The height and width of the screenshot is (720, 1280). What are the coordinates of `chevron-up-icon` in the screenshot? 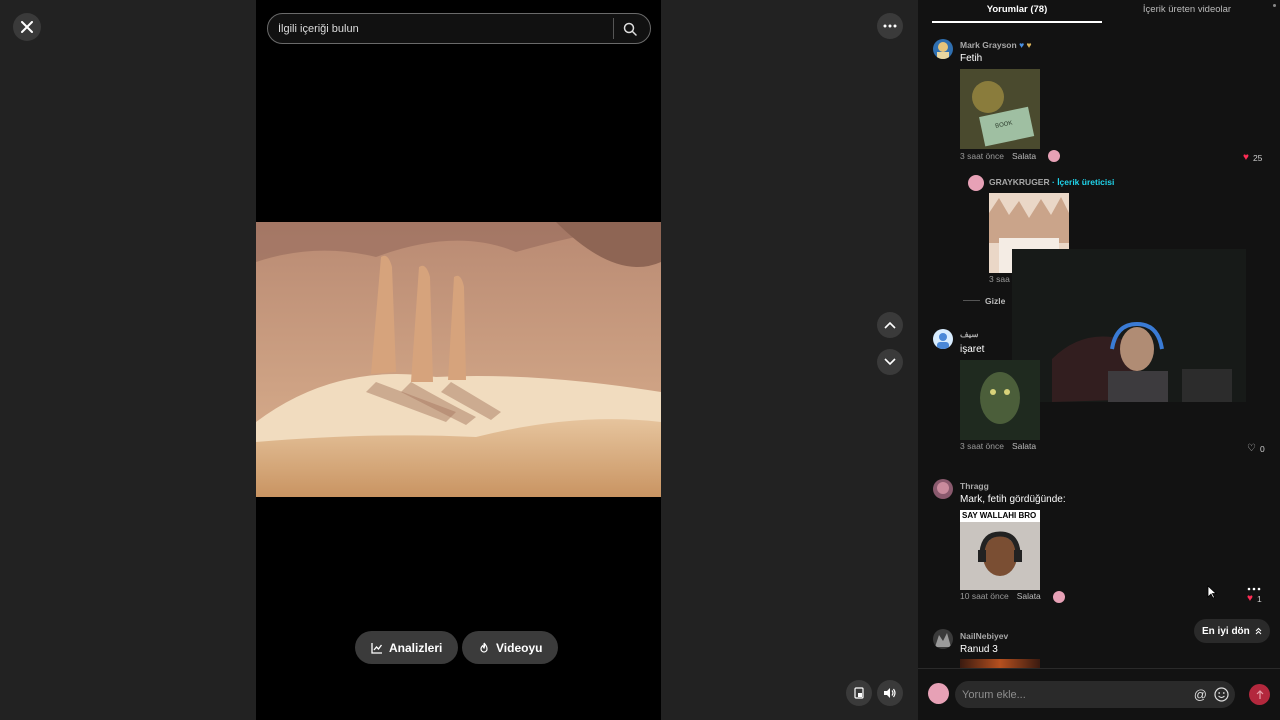 It's located at (890, 325).